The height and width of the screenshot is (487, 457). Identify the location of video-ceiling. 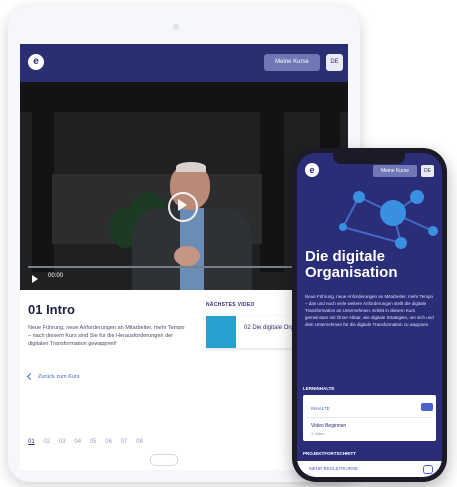
(184, 97).